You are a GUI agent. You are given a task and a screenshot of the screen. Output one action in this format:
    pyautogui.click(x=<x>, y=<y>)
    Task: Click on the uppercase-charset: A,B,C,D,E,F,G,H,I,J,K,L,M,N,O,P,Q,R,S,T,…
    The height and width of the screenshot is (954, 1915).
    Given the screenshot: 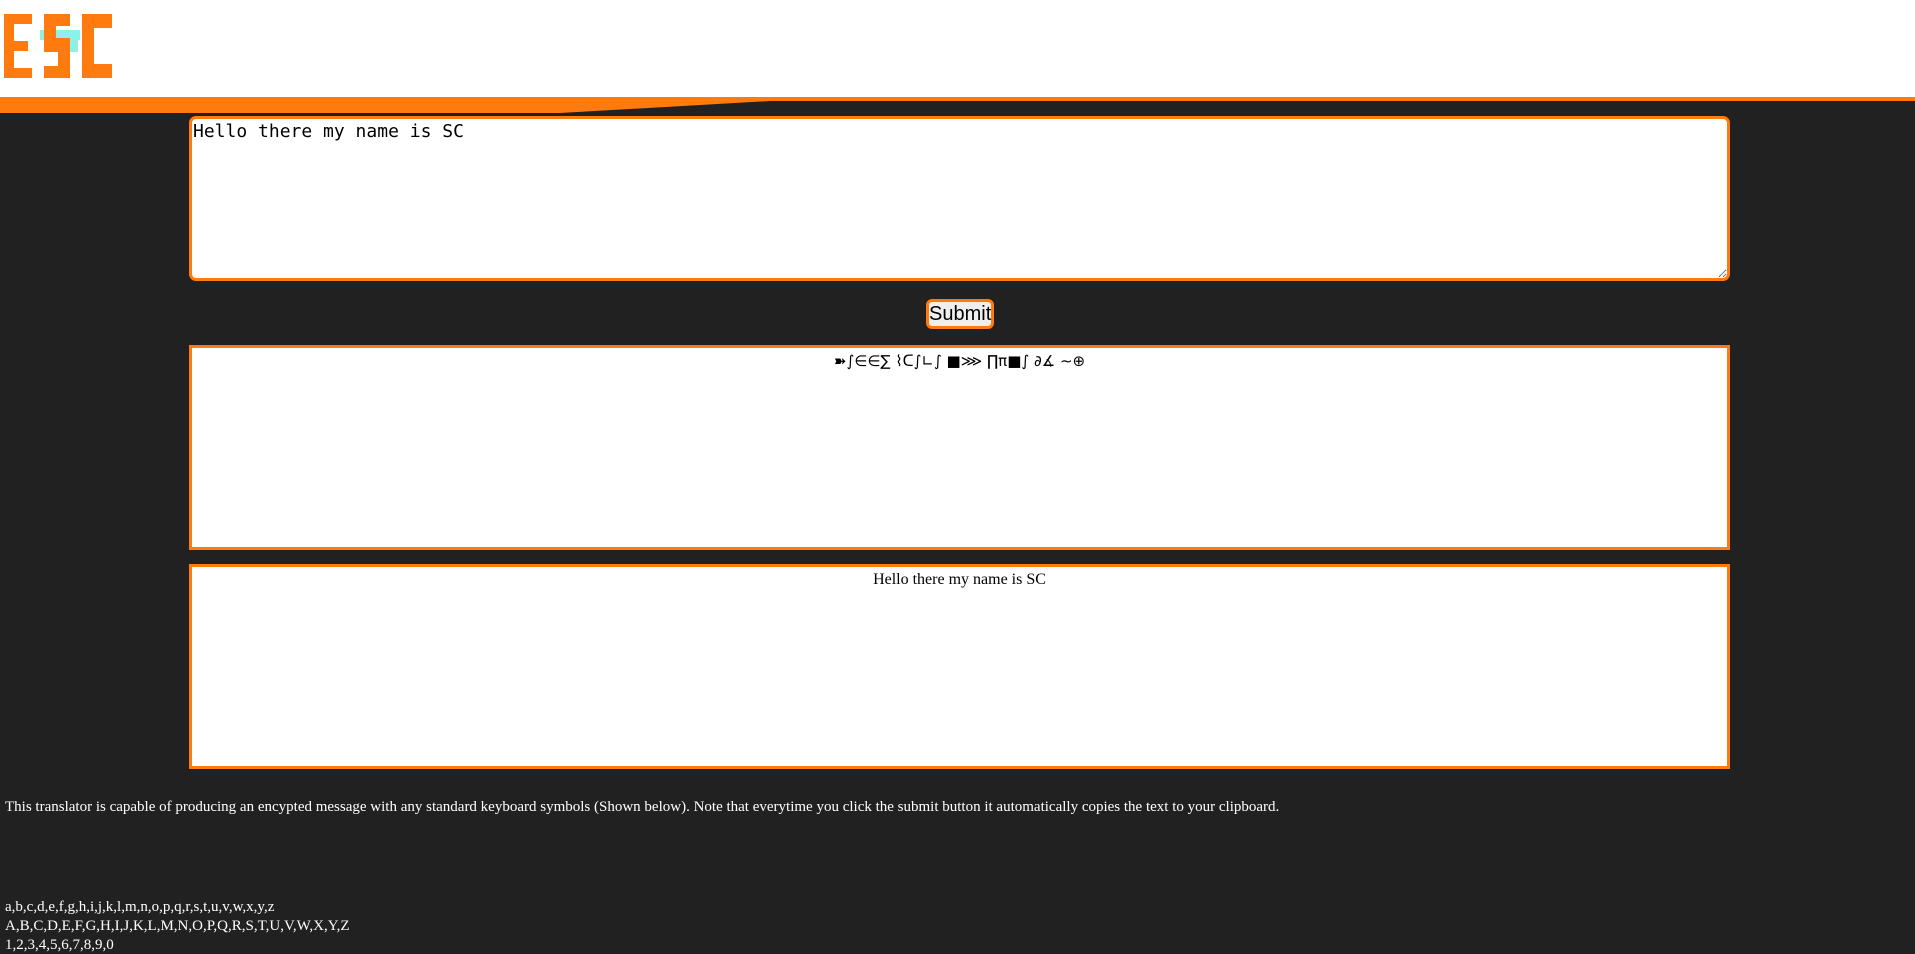 What is the action you would take?
    pyautogui.click(x=177, y=926)
    